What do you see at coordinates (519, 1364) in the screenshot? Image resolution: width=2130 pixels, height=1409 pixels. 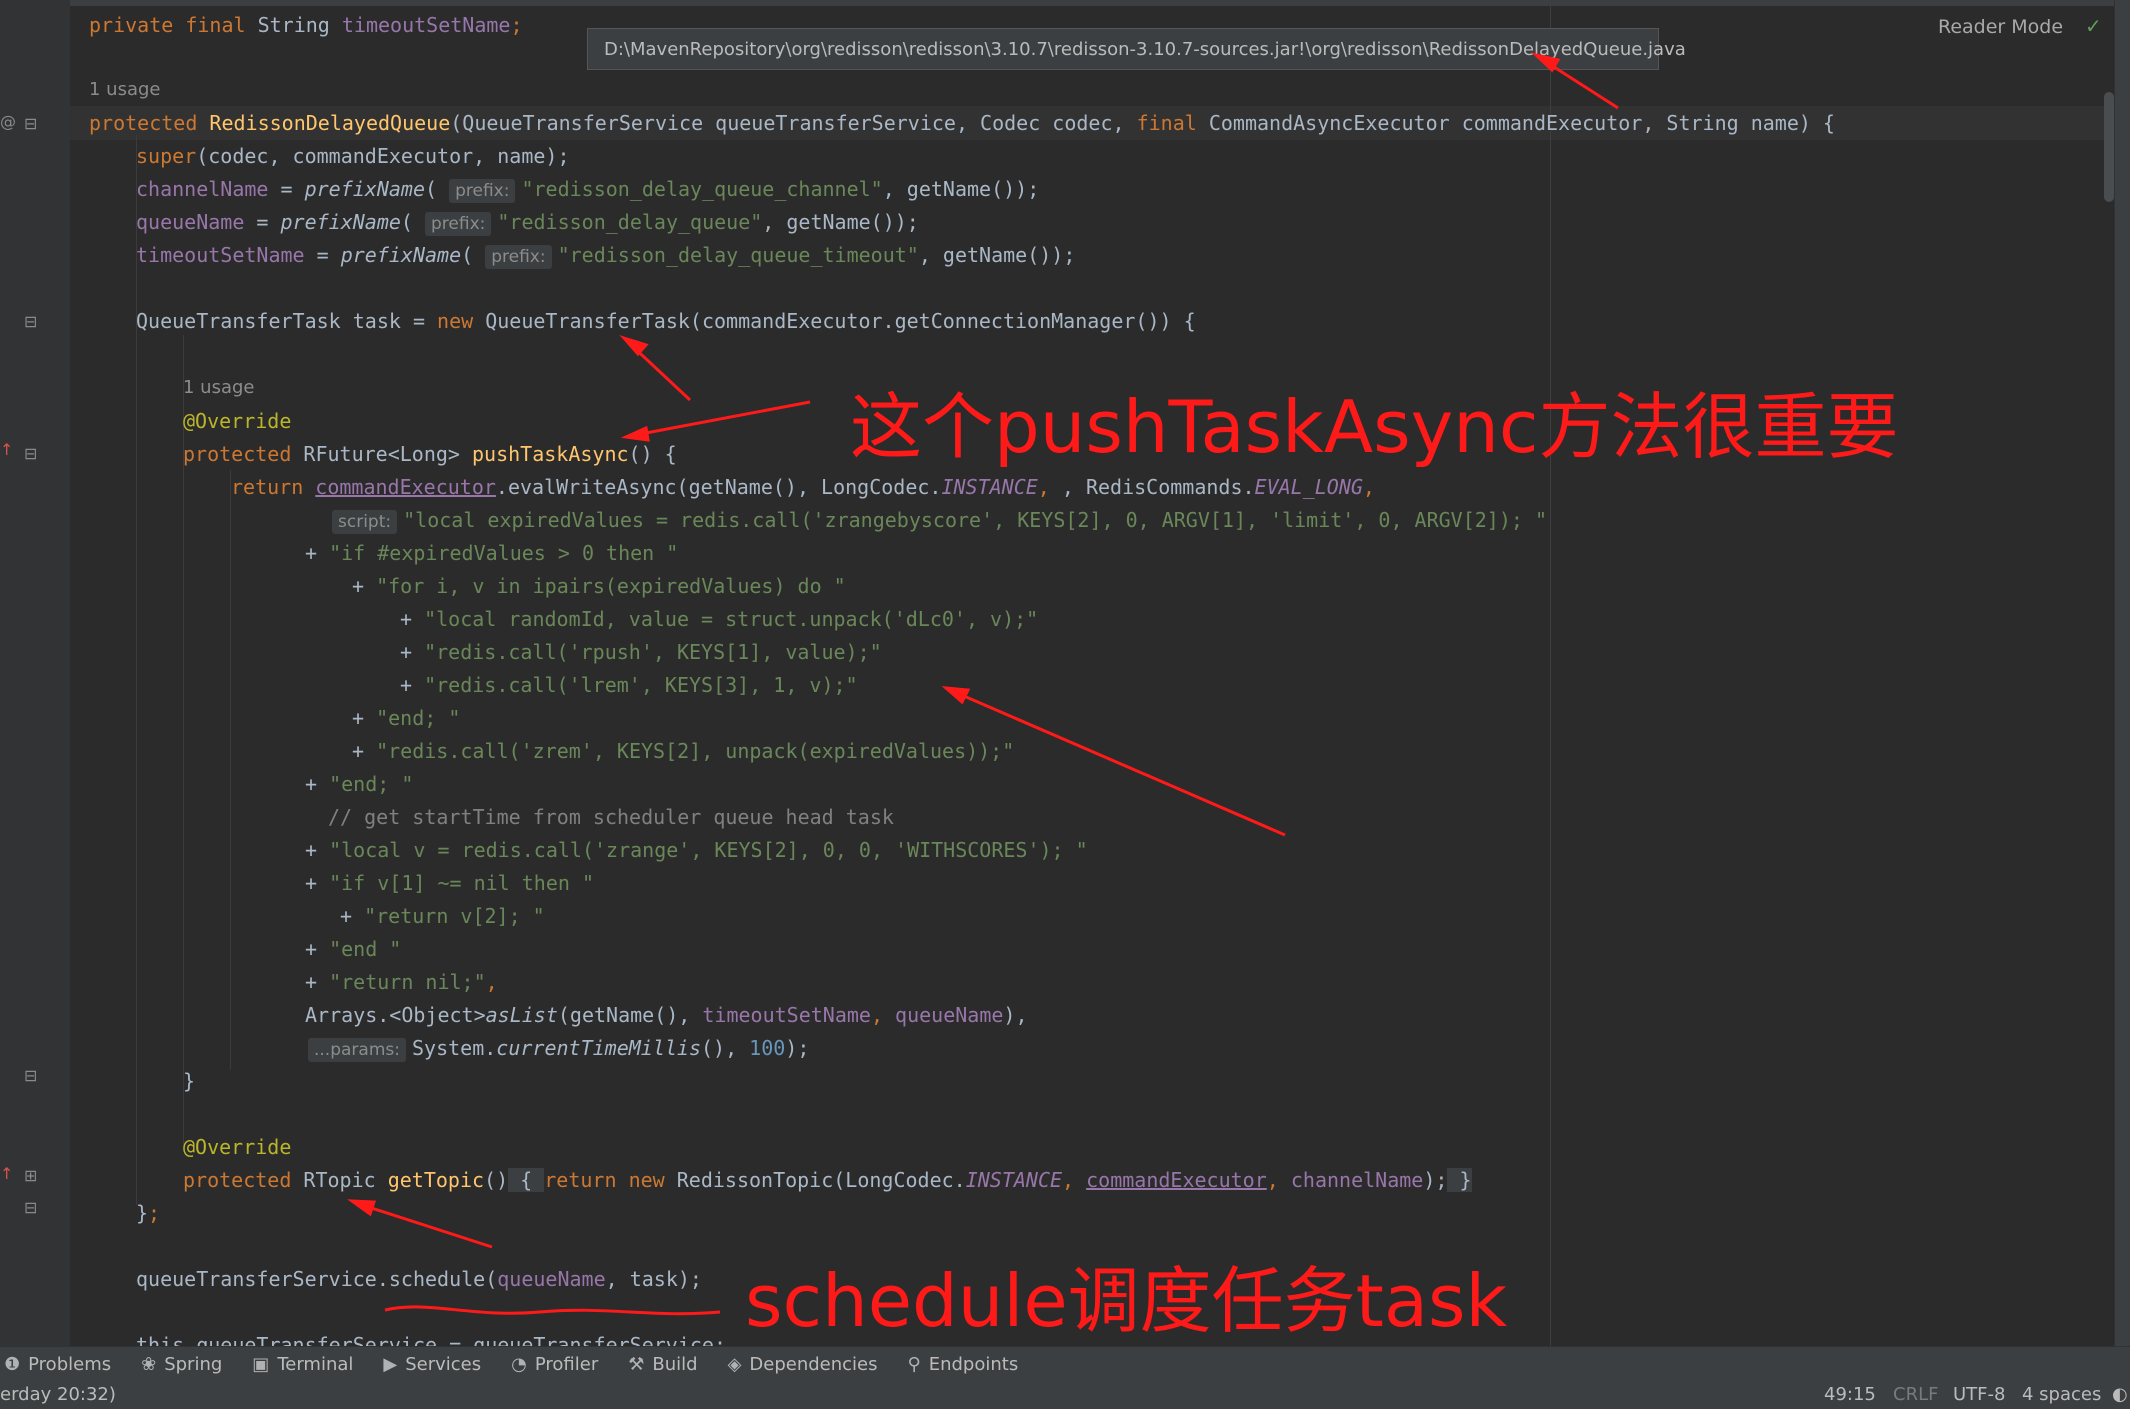 I see `profiler-icon: ◔` at bounding box center [519, 1364].